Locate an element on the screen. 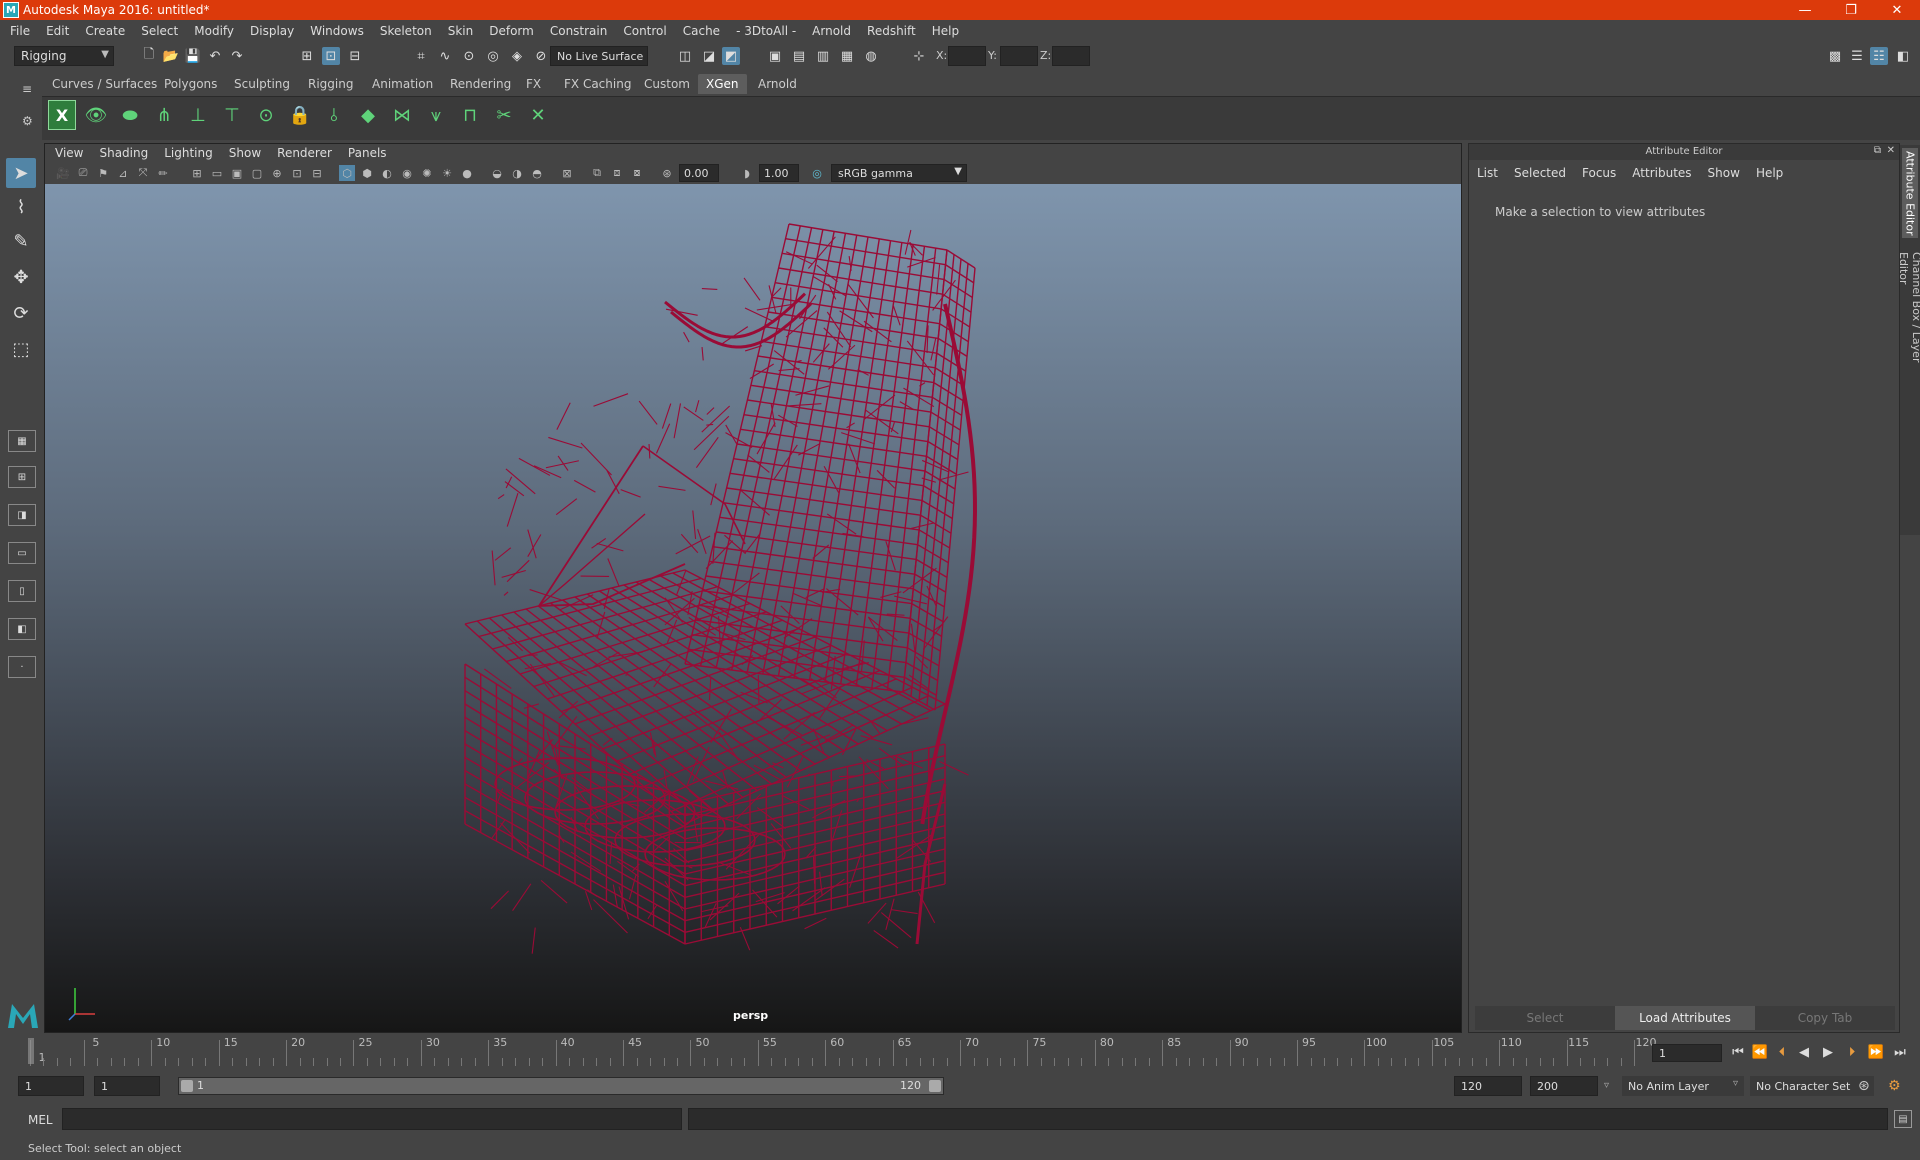  xray-joints-icon: ⧇ is located at coordinates (637, 173).